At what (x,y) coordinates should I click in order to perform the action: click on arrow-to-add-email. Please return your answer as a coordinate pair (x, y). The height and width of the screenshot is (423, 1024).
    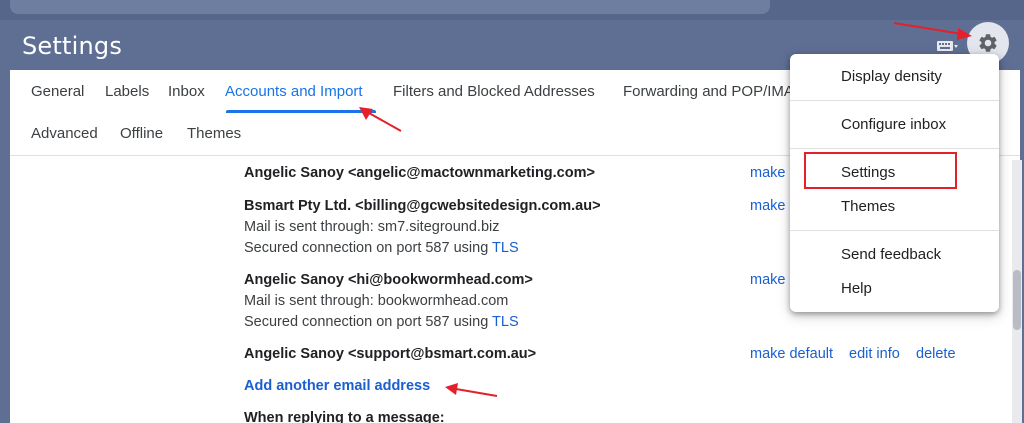
    Looking at the image, I should click on (476, 392).